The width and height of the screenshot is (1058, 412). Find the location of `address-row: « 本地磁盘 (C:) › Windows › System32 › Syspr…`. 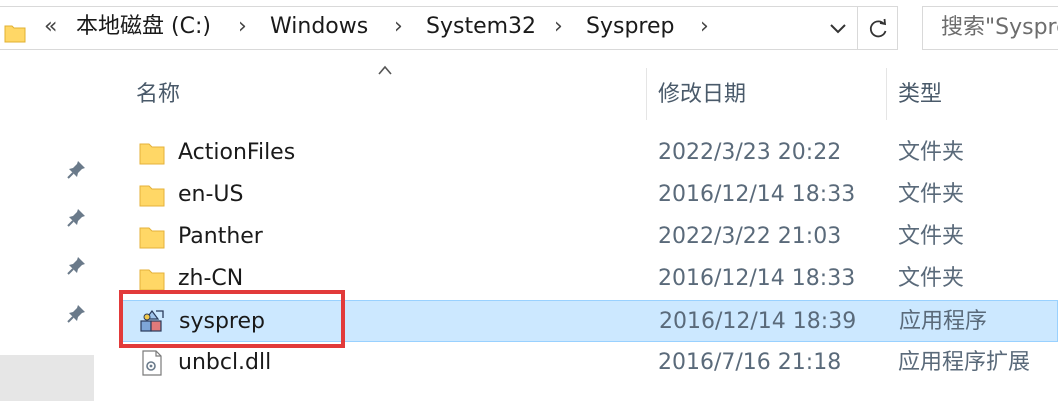

address-row: « 本地磁盘 (C:) › Windows › System32 › Syspr… is located at coordinates (529, 28).